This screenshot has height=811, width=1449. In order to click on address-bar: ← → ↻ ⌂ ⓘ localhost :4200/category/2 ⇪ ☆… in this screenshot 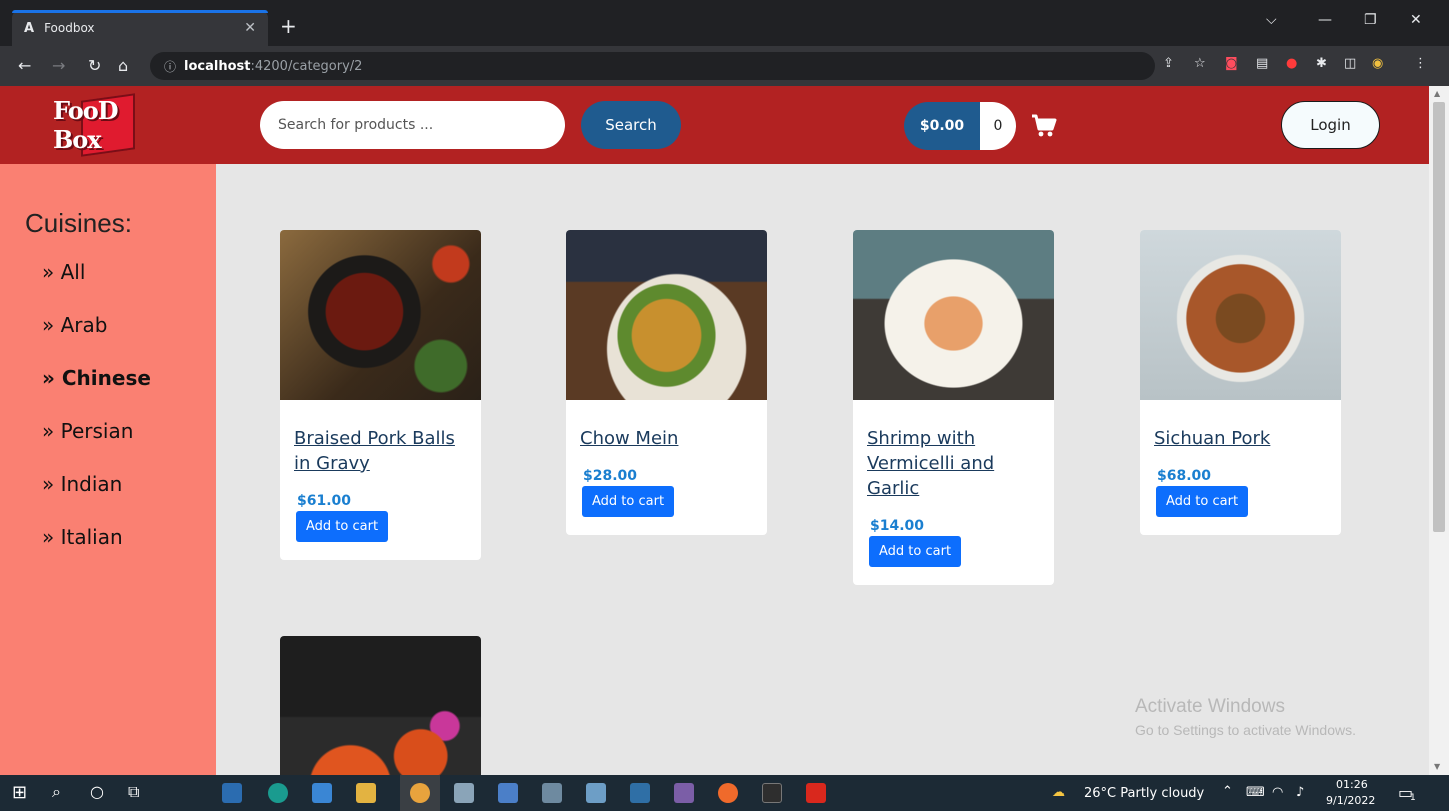, I will do `click(724, 66)`.